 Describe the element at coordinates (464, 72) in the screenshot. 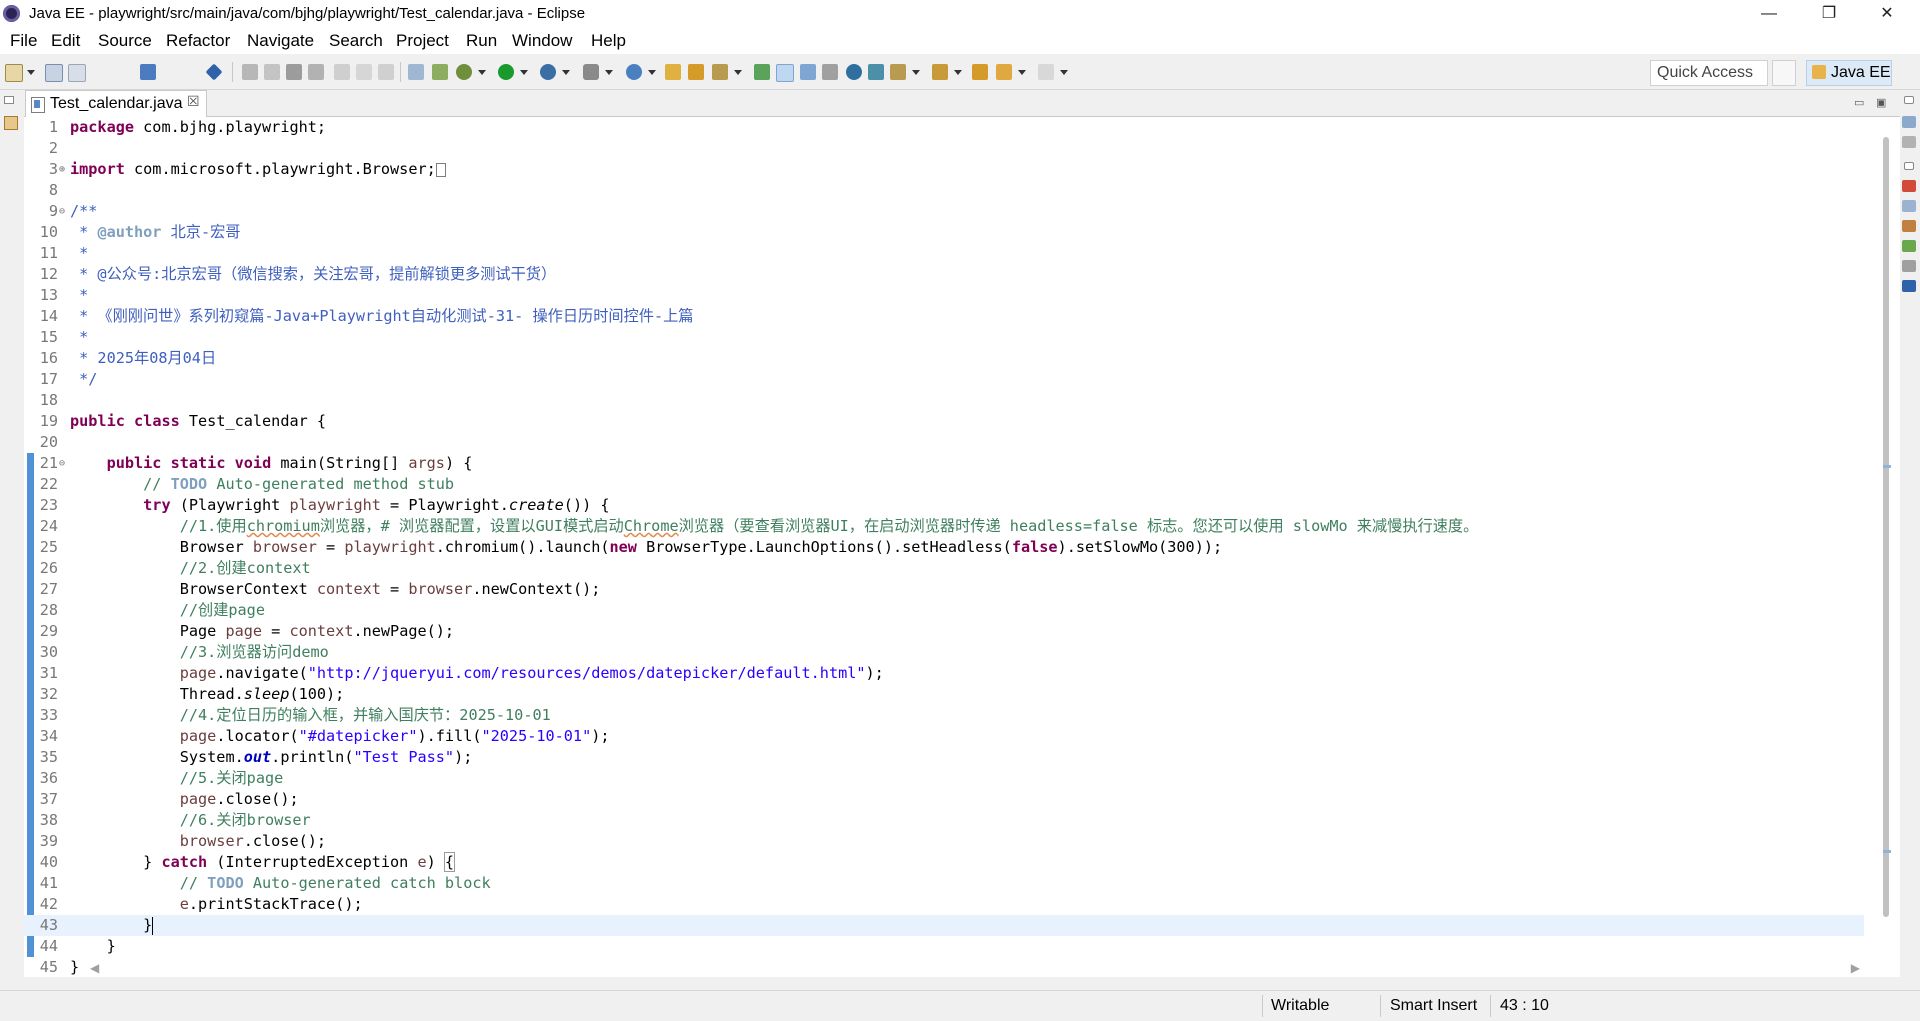

I see `debug-icon` at that location.